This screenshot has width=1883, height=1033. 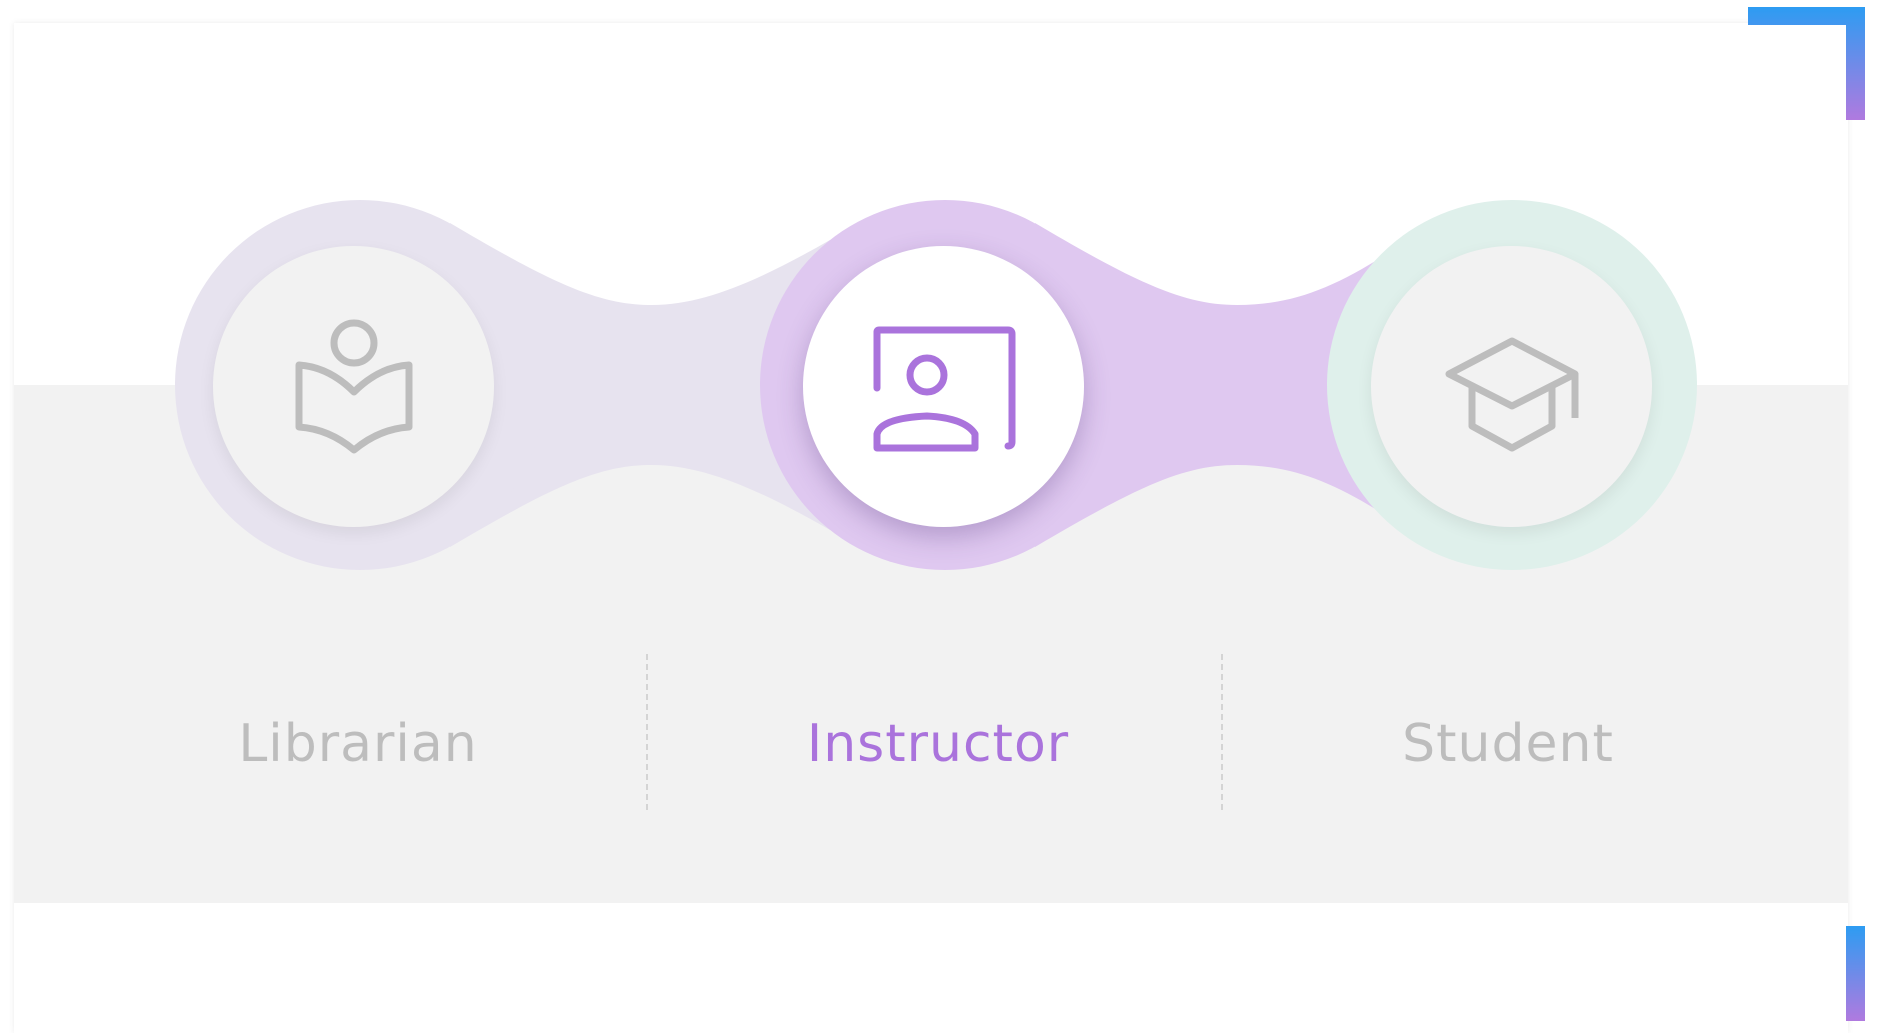 I want to click on role-option-librarian, so click(x=353, y=386).